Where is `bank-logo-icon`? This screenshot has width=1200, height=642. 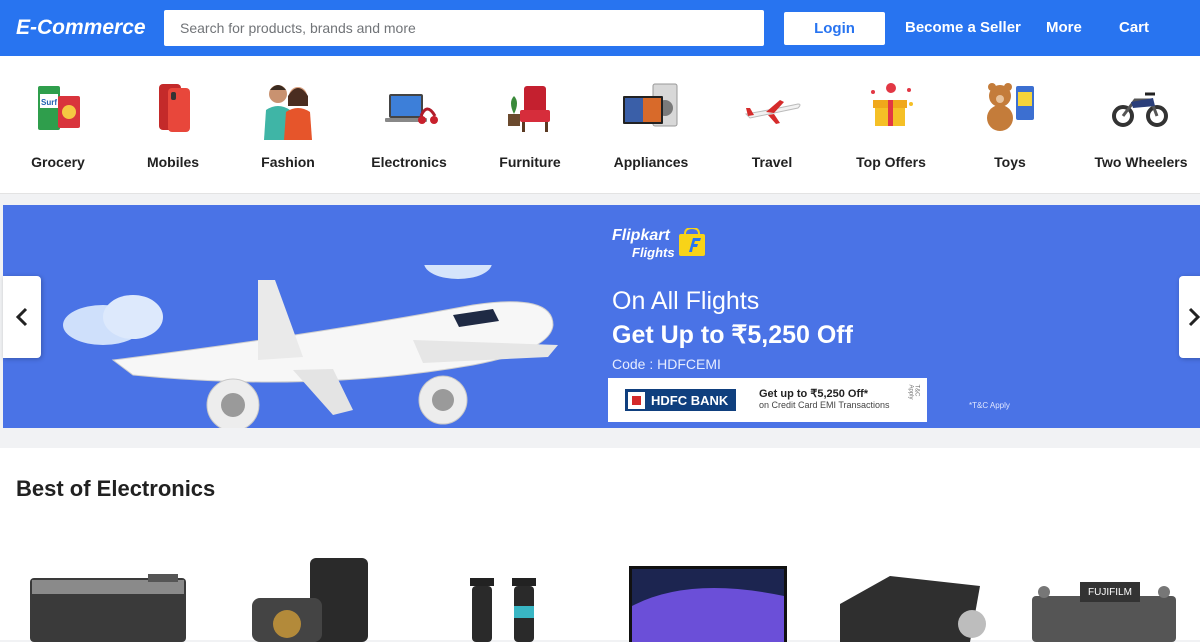
bank-logo-icon is located at coordinates (636, 400).